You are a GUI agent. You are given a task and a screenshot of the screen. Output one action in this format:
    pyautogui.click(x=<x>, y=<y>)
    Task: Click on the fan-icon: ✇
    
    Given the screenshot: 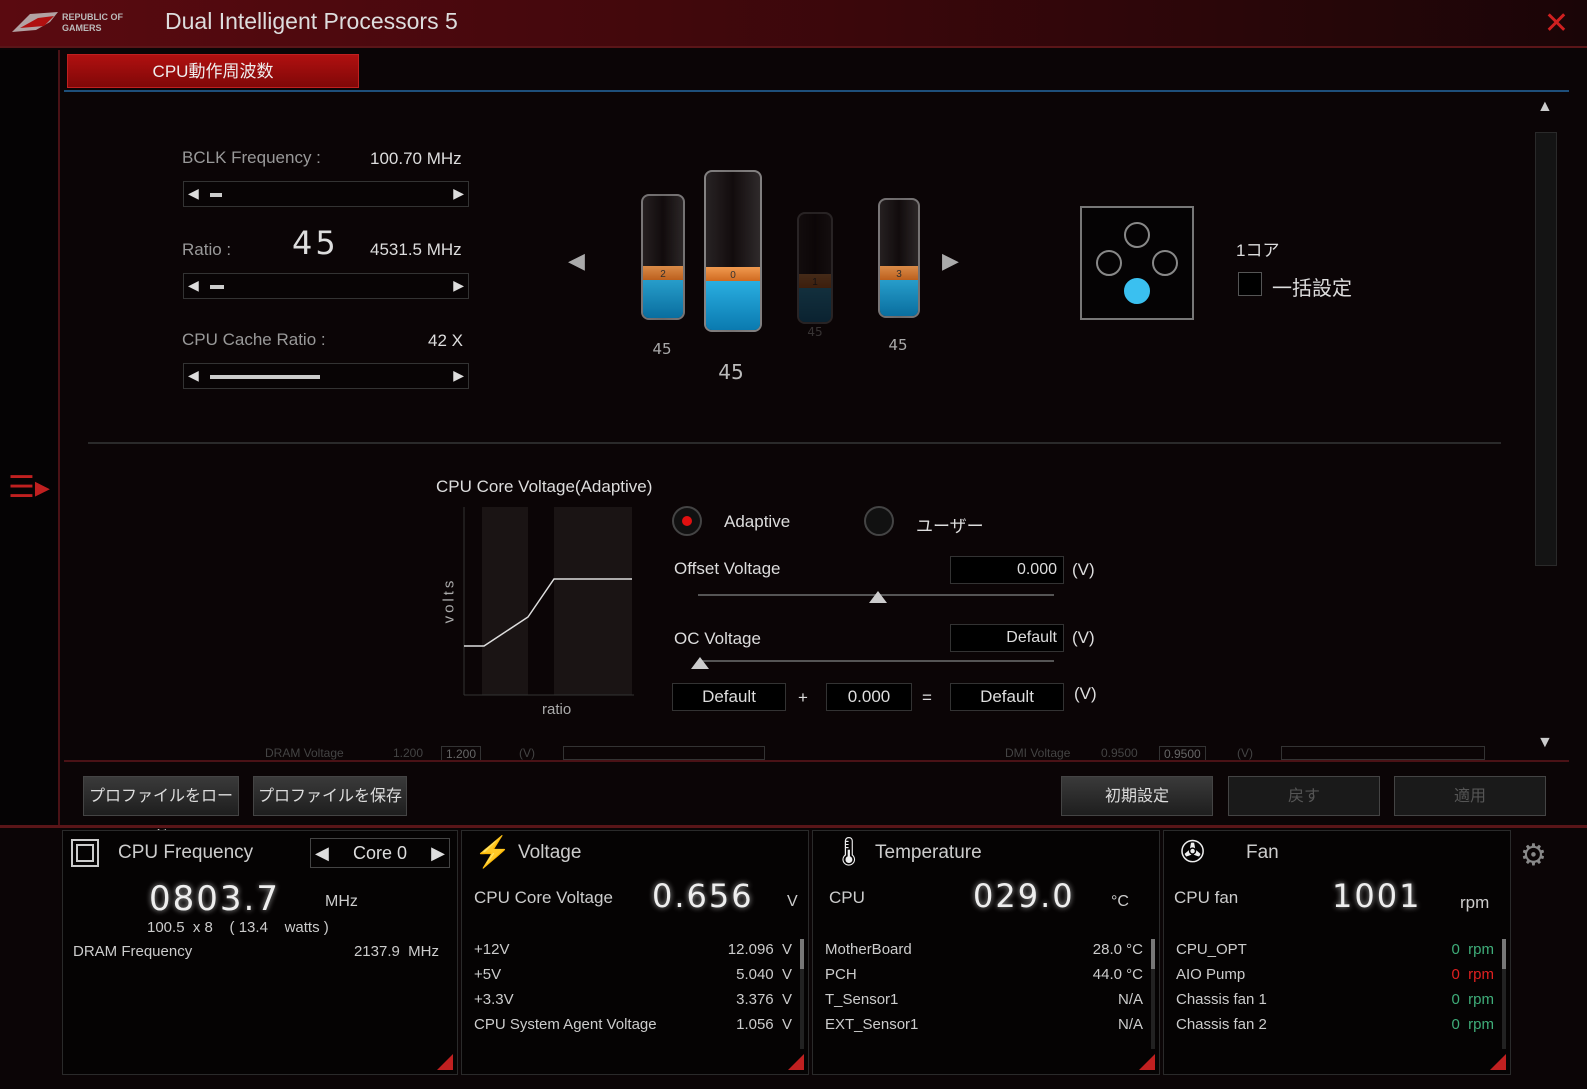 What is the action you would take?
    pyautogui.click(x=1193, y=852)
    